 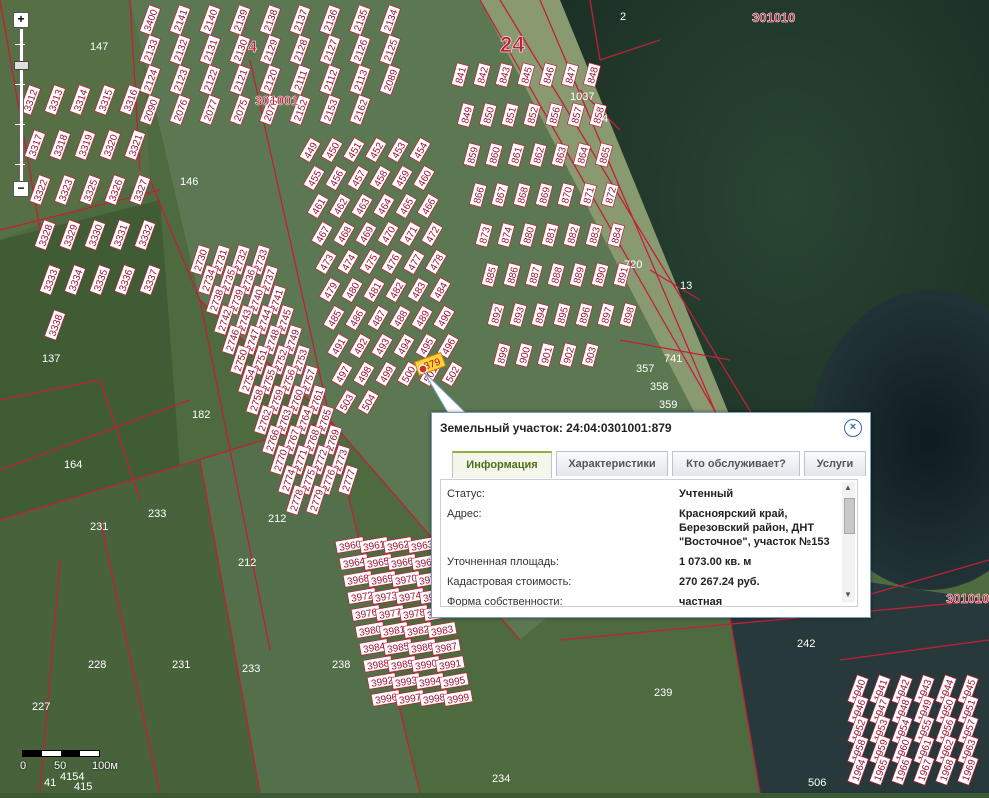 I want to click on parcel-number: 2, so click(x=623, y=17).